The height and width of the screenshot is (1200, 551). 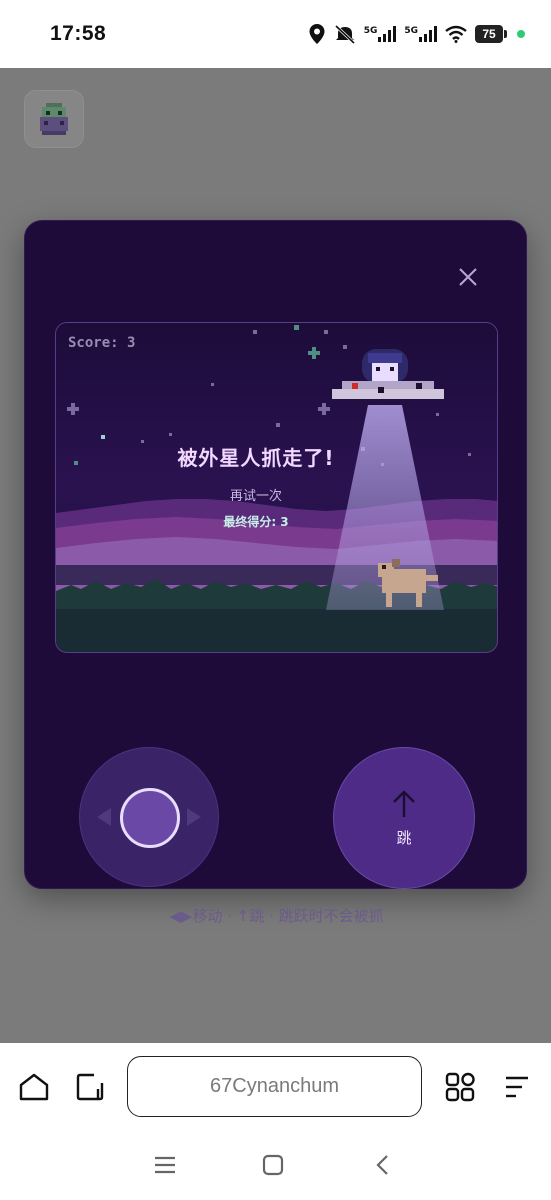 I want to click on clock: 17:58, so click(x=78, y=33).